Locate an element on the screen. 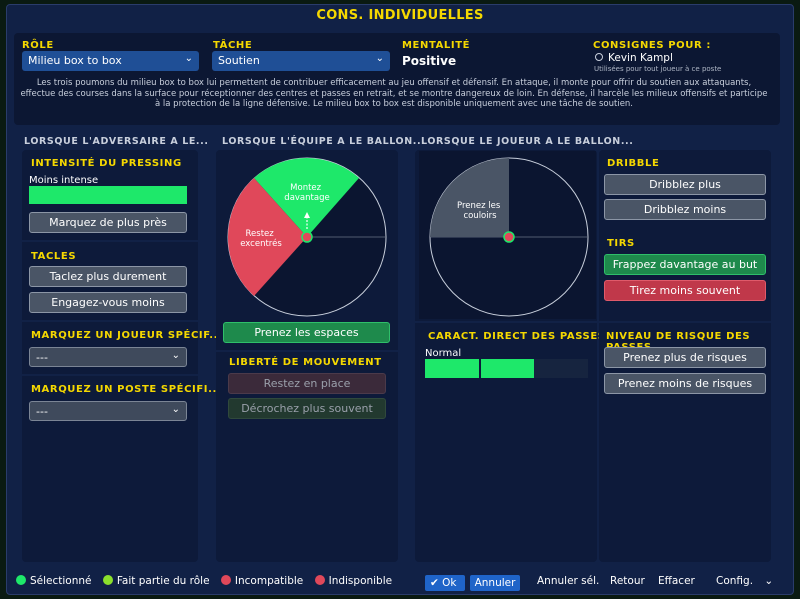 Image resolution: width=800 pixels, height=599 pixels. dribble-more-button: Dribblez plus is located at coordinates (685, 184).